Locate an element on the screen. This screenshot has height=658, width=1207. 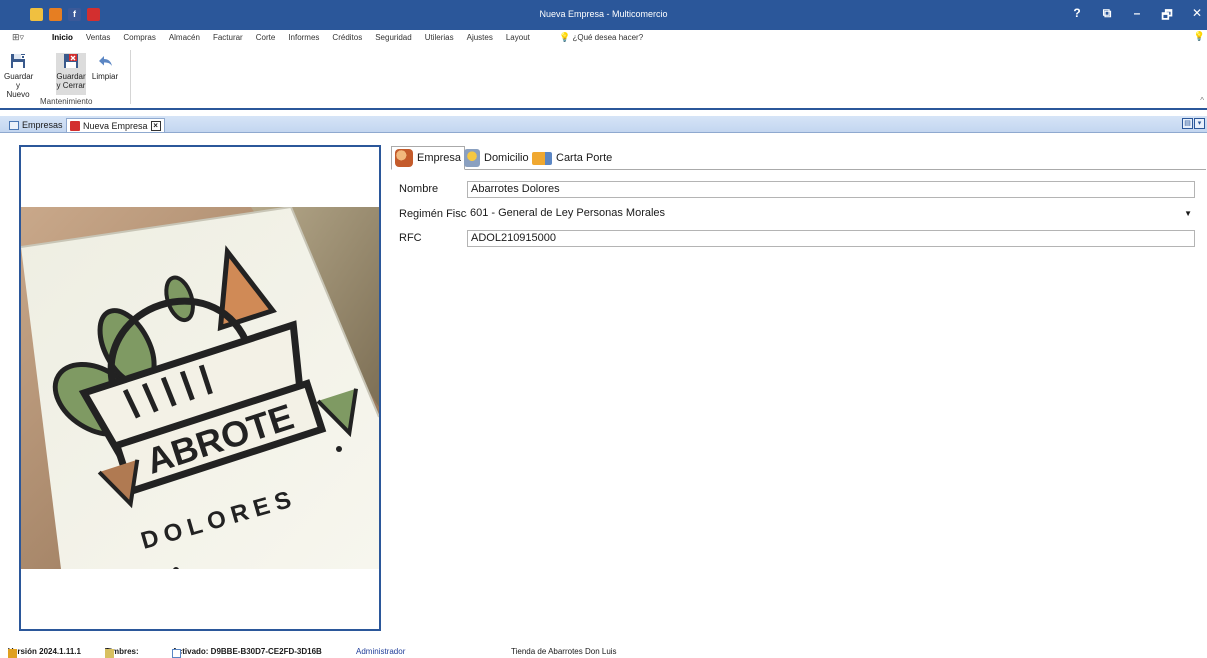
group-separator is located at coordinates (130, 77).